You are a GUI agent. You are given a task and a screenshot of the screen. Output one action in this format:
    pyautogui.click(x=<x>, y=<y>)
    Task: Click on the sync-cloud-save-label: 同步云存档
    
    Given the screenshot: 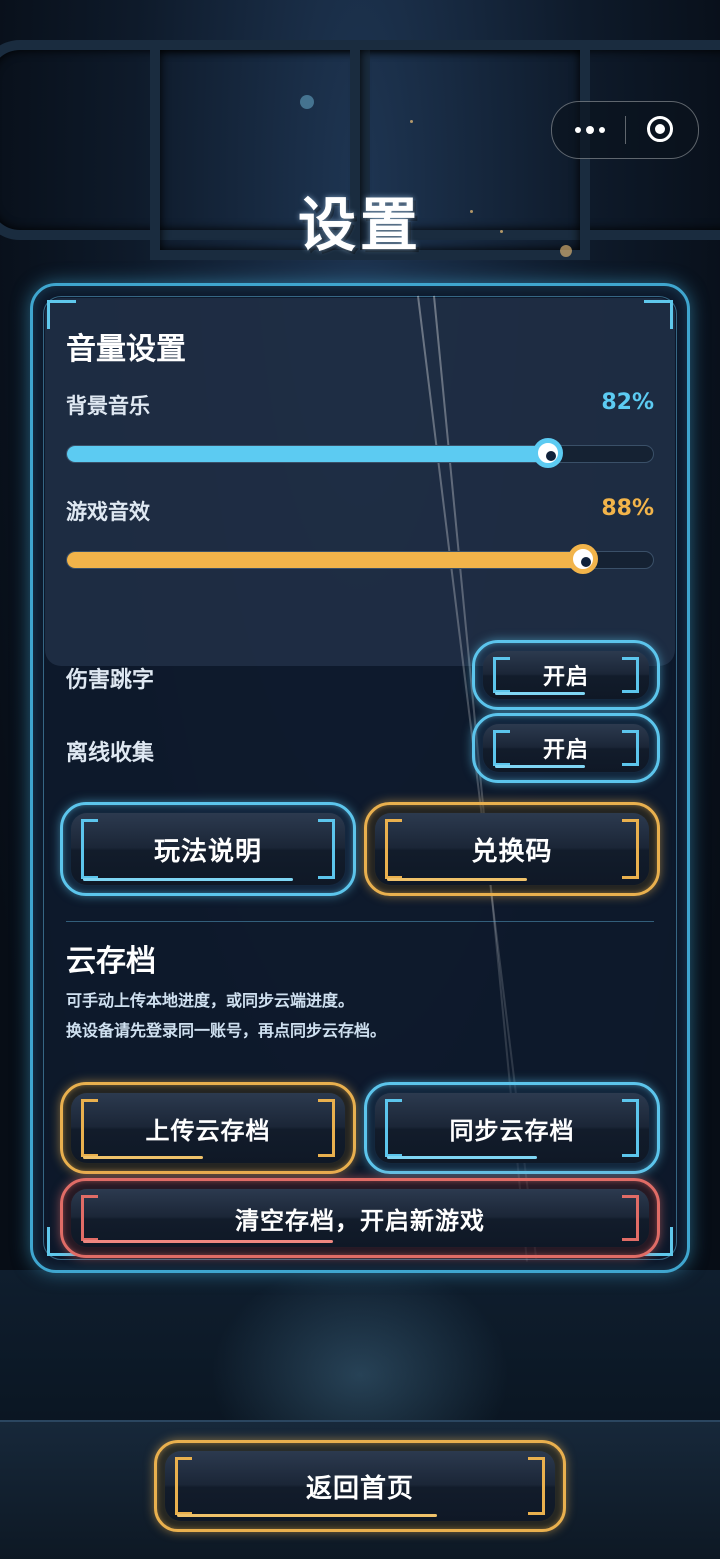 What is the action you would take?
    pyautogui.click(x=512, y=1130)
    